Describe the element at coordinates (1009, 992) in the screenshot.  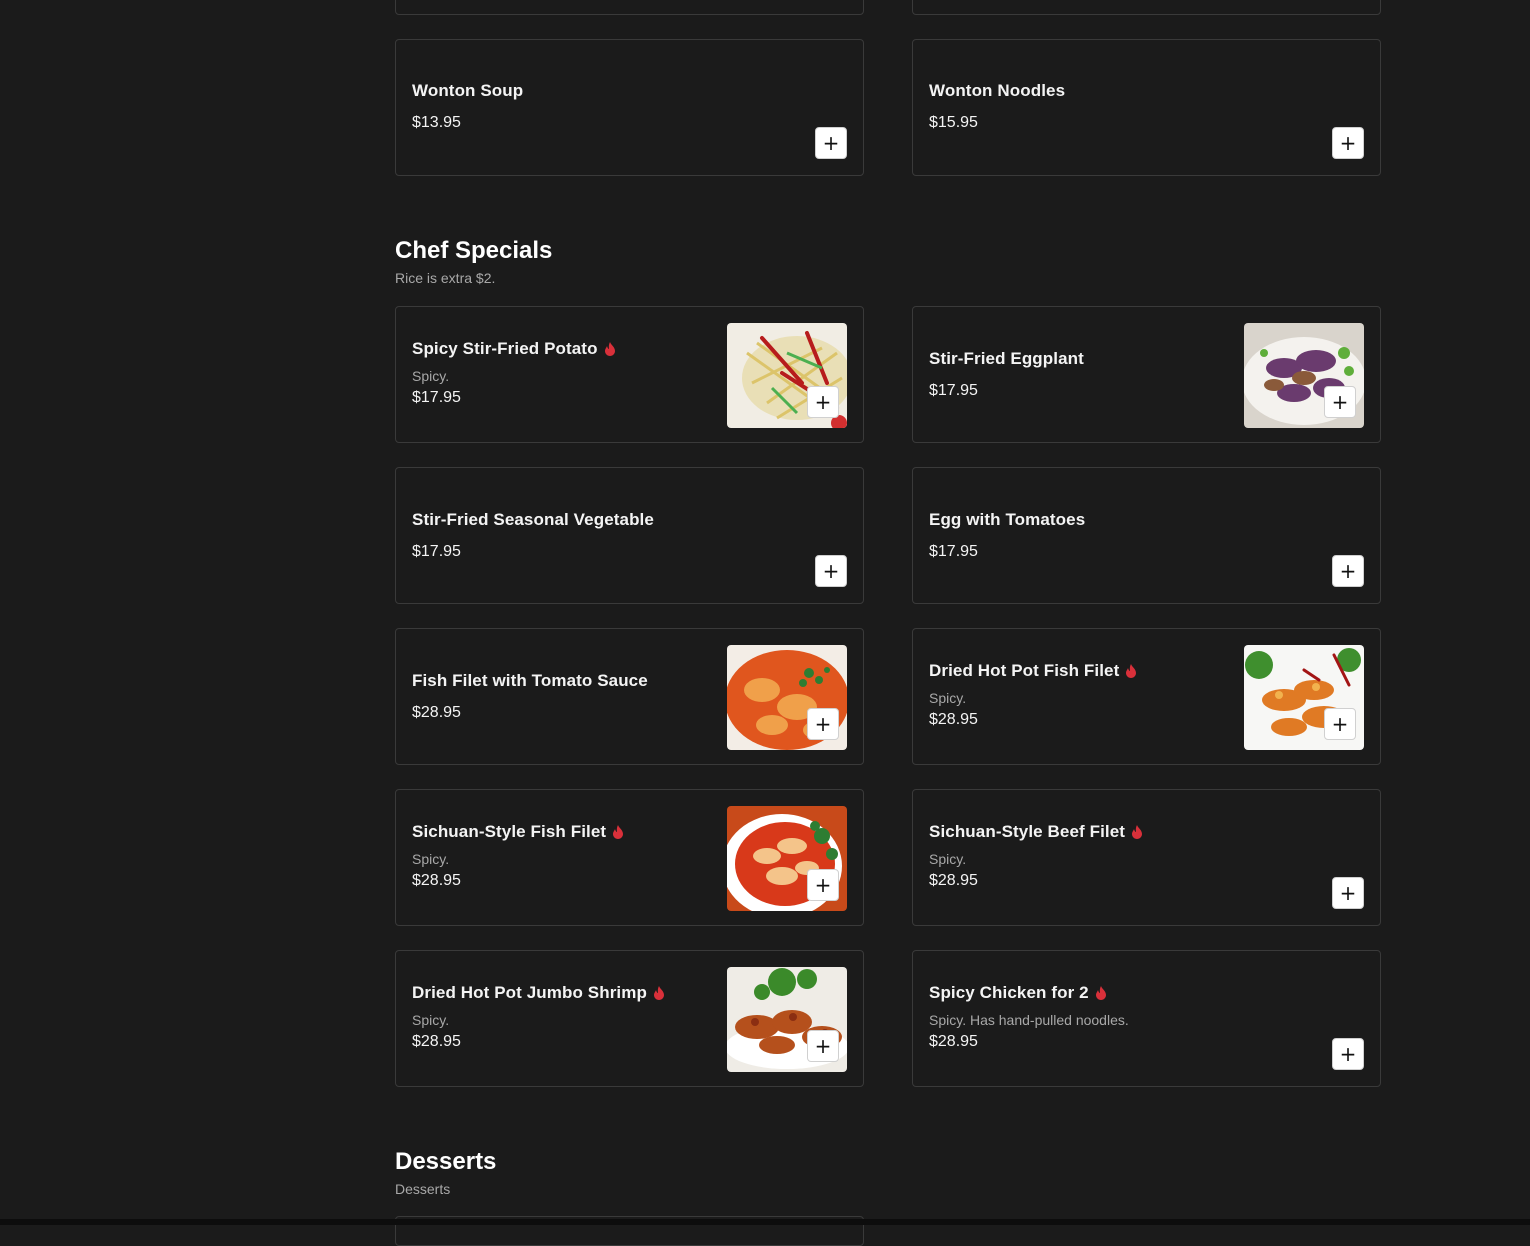
I see `item-name-text: Spicy Chicken for 2` at that location.